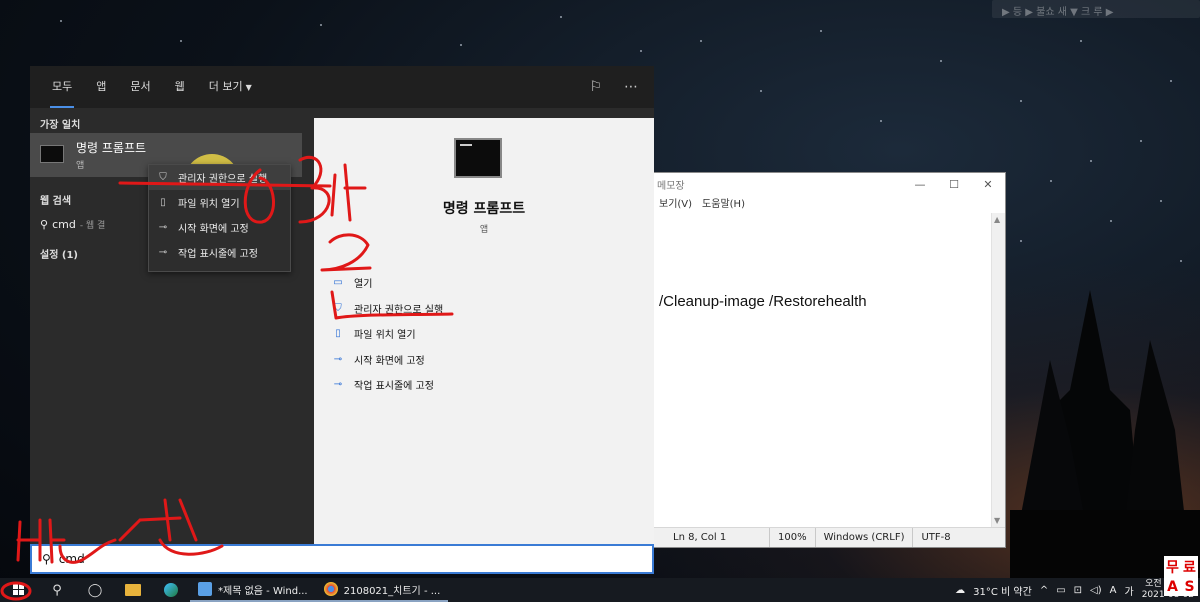 The height and width of the screenshot is (602, 1200). I want to click on action-run-as-admin: ⛉ 관리자 권한으로 실행, so click(387, 309).